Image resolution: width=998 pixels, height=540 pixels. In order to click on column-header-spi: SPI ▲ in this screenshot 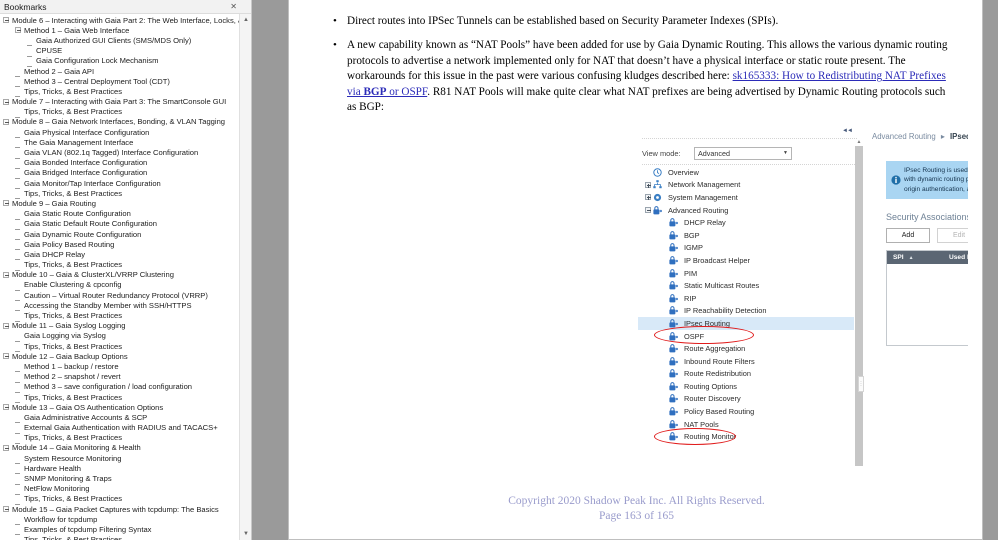, I will do `click(918, 257)`.